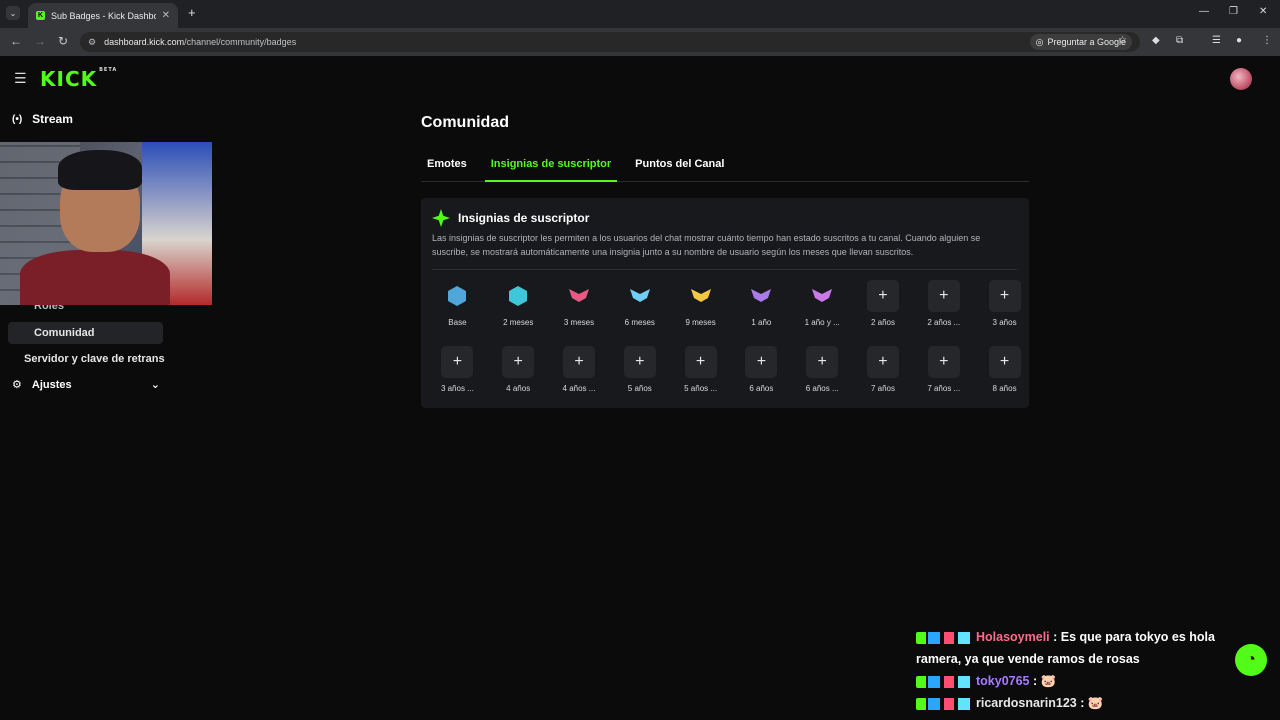  Describe the element at coordinates (1239, 40) in the screenshot. I see `profile-icon: ●` at that location.